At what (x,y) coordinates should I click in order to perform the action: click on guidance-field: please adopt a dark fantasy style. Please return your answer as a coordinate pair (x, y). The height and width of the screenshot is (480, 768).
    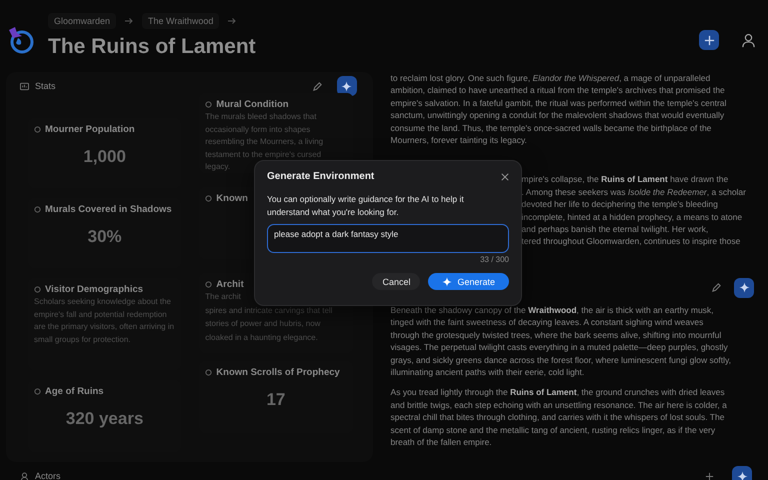
    Looking at the image, I should click on (388, 238).